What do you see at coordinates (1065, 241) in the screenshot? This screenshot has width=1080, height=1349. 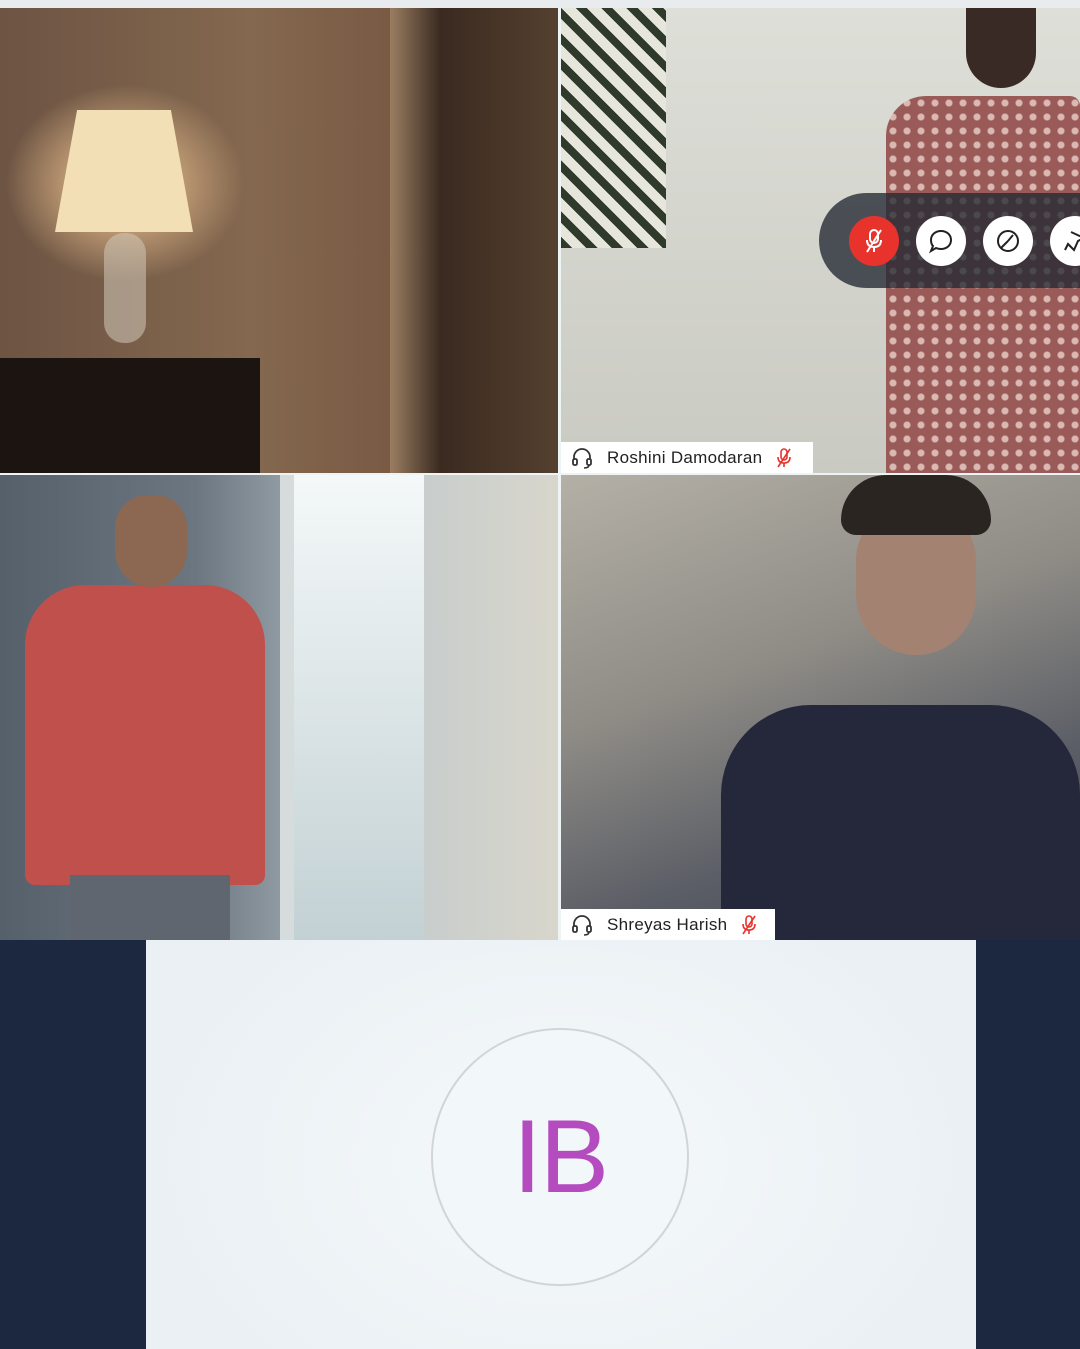 I see `pin-icon` at bounding box center [1065, 241].